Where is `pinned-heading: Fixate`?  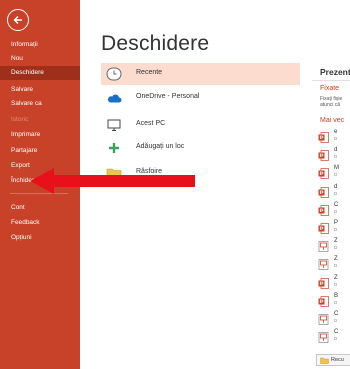 pinned-heading: Fixate is located at coordinates (330, 88).